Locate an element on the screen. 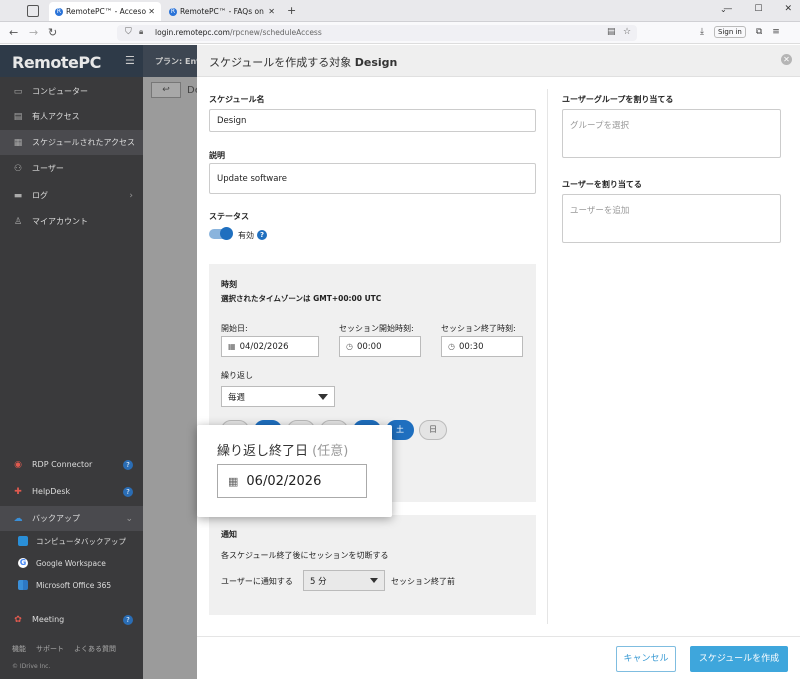 The width and height of the screenshot is (800, 679). status-toggle is located at coordinates (221, 233).